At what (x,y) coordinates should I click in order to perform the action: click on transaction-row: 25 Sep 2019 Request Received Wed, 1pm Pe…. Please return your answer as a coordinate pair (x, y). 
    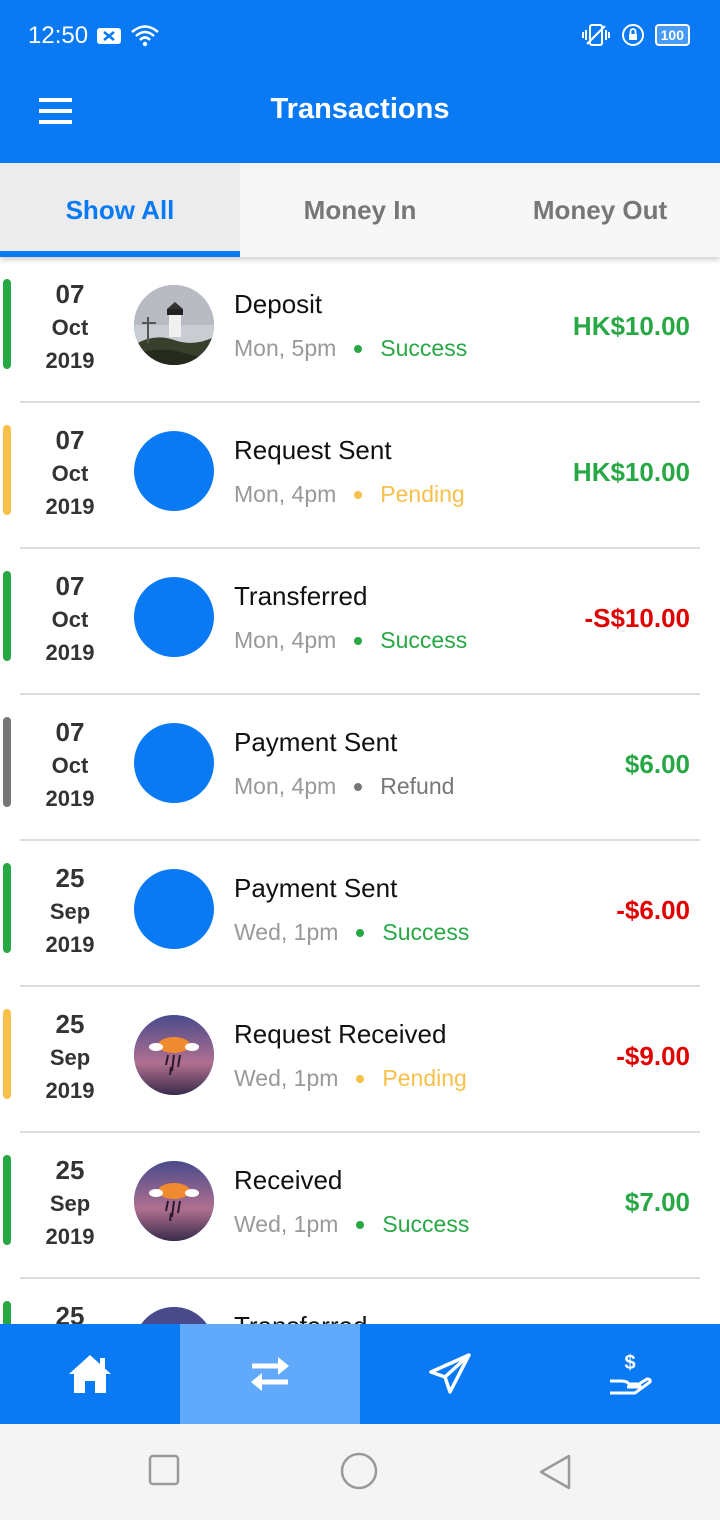
    Looking at the image, I should click on (360, 1060).